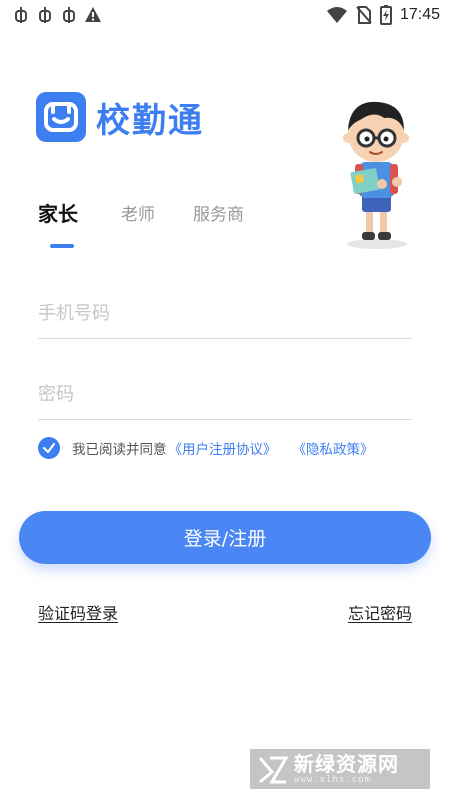  I want to click on status-bar: 17:45, so click(225, 16).